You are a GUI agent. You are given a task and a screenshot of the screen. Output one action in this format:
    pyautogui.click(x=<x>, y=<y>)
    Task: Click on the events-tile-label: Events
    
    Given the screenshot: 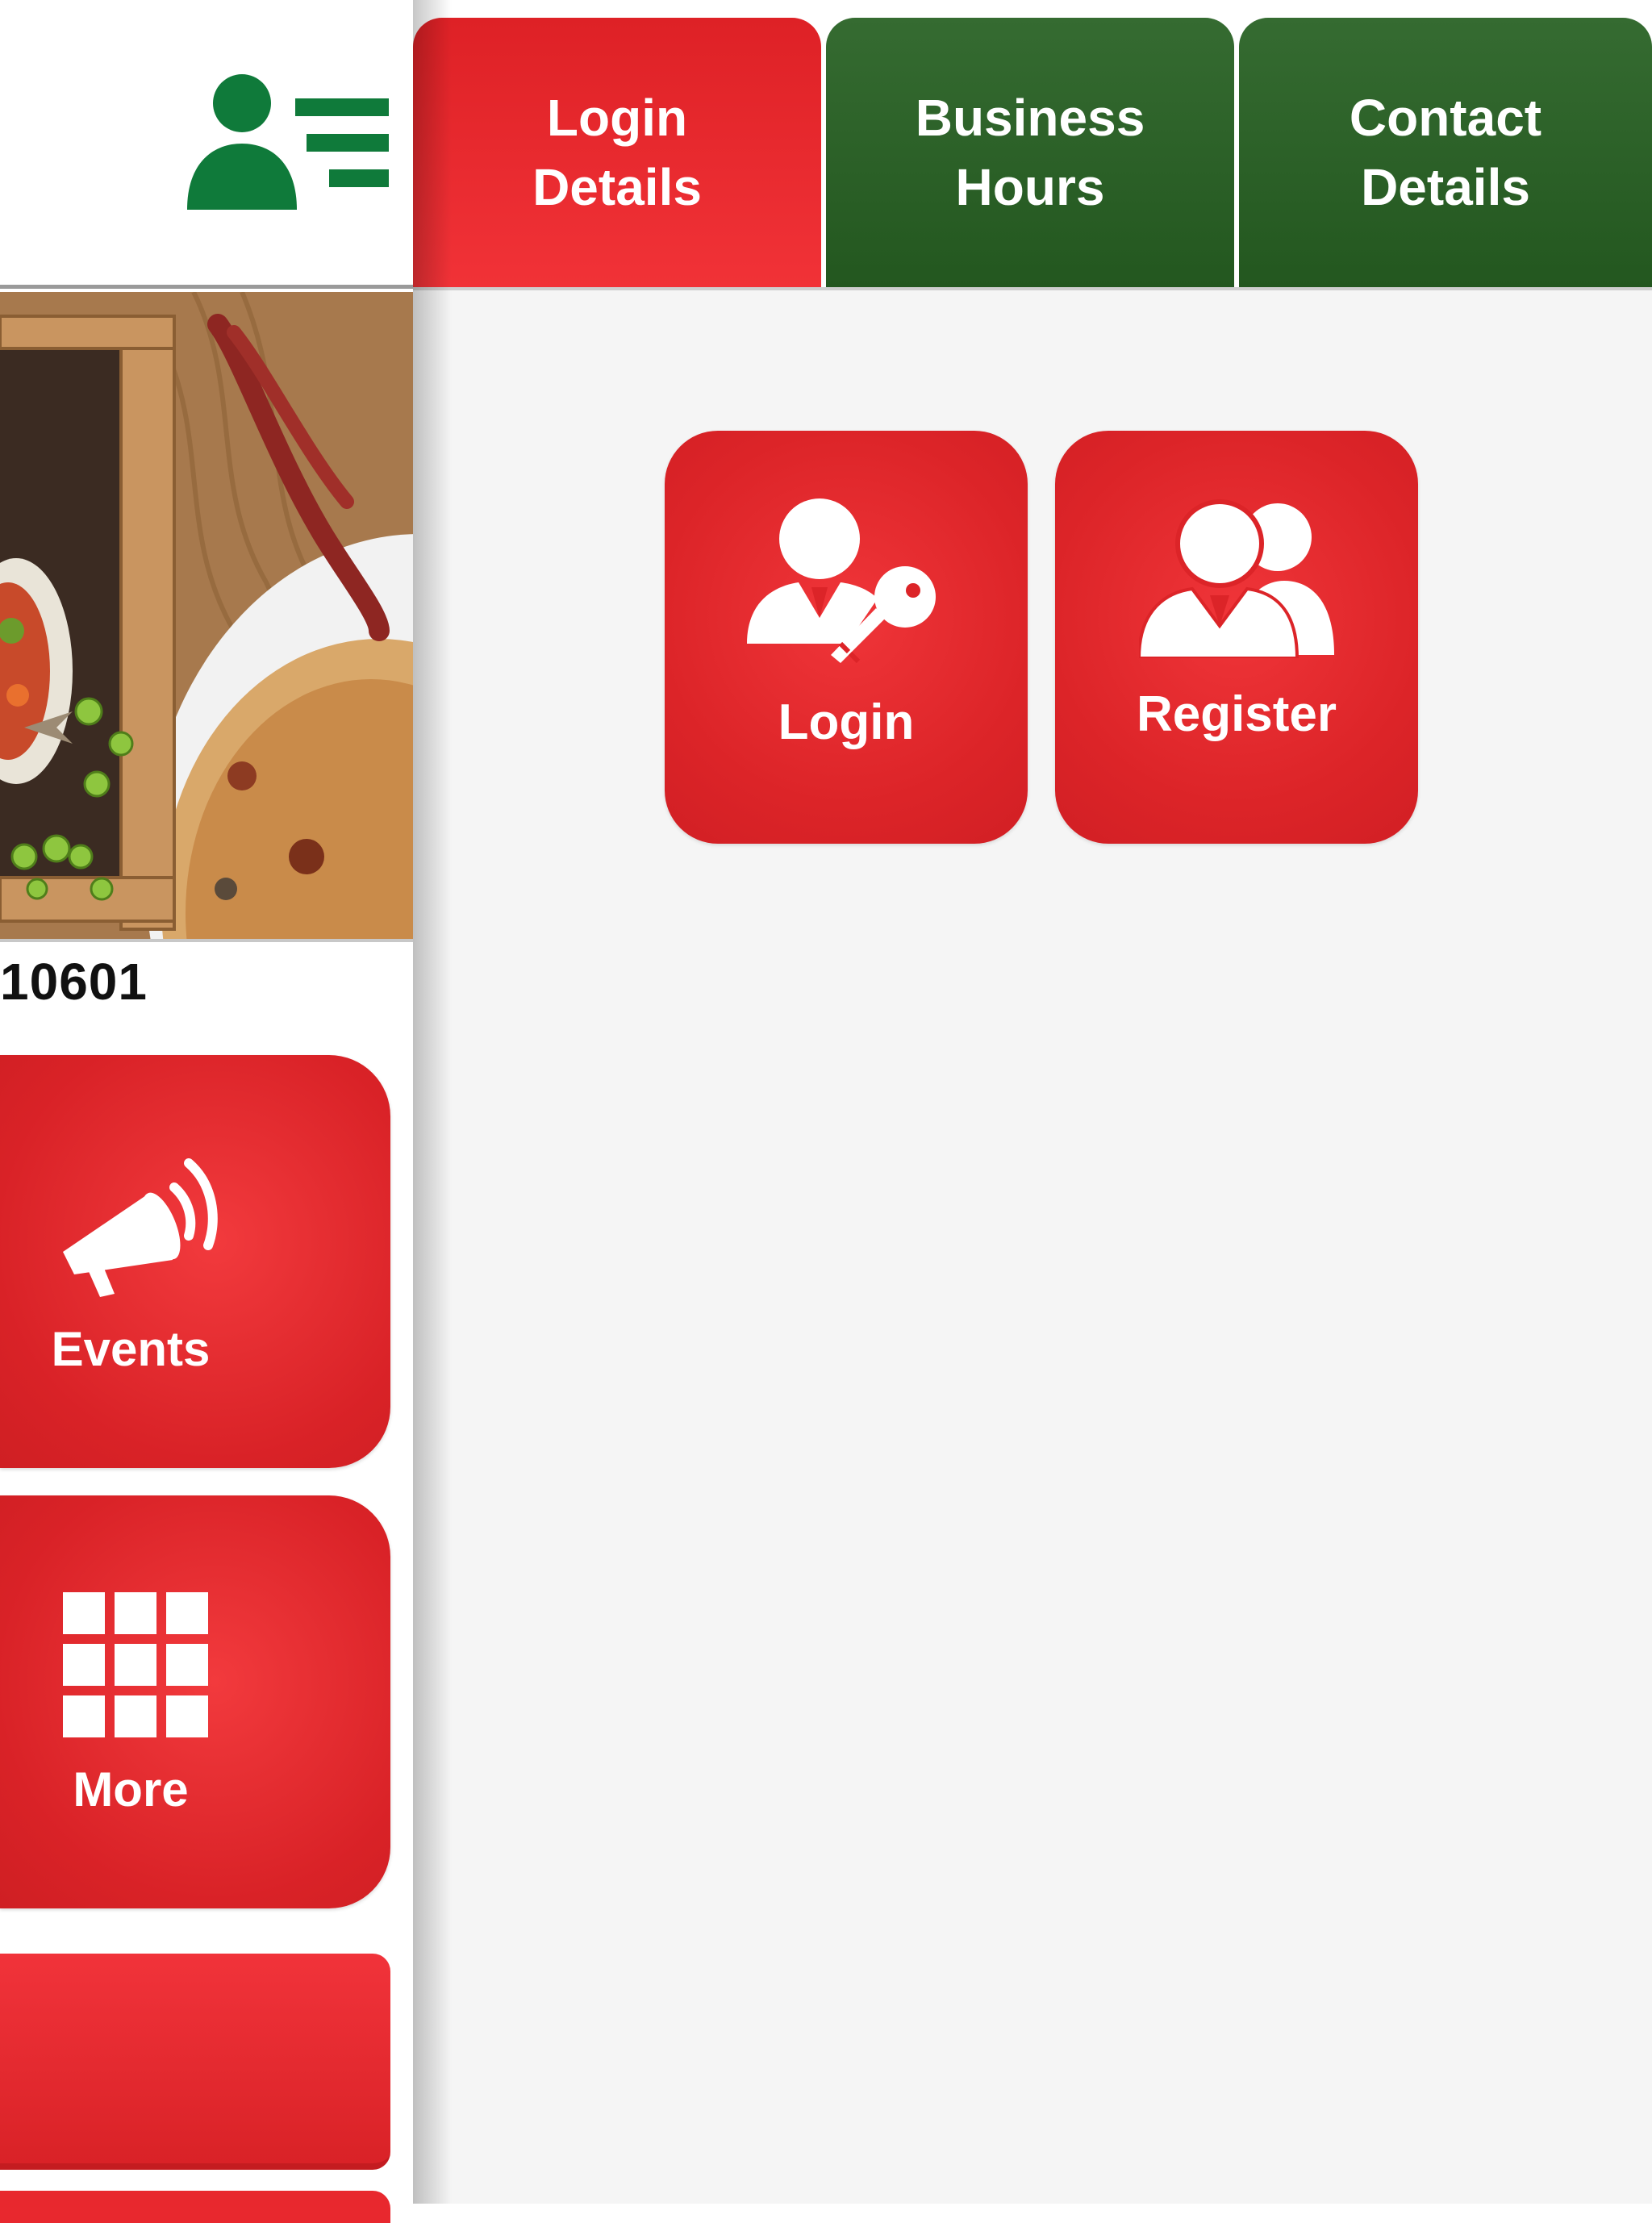 What is the action you would take?
    pyautogui.click(x=131, y=1349)
    